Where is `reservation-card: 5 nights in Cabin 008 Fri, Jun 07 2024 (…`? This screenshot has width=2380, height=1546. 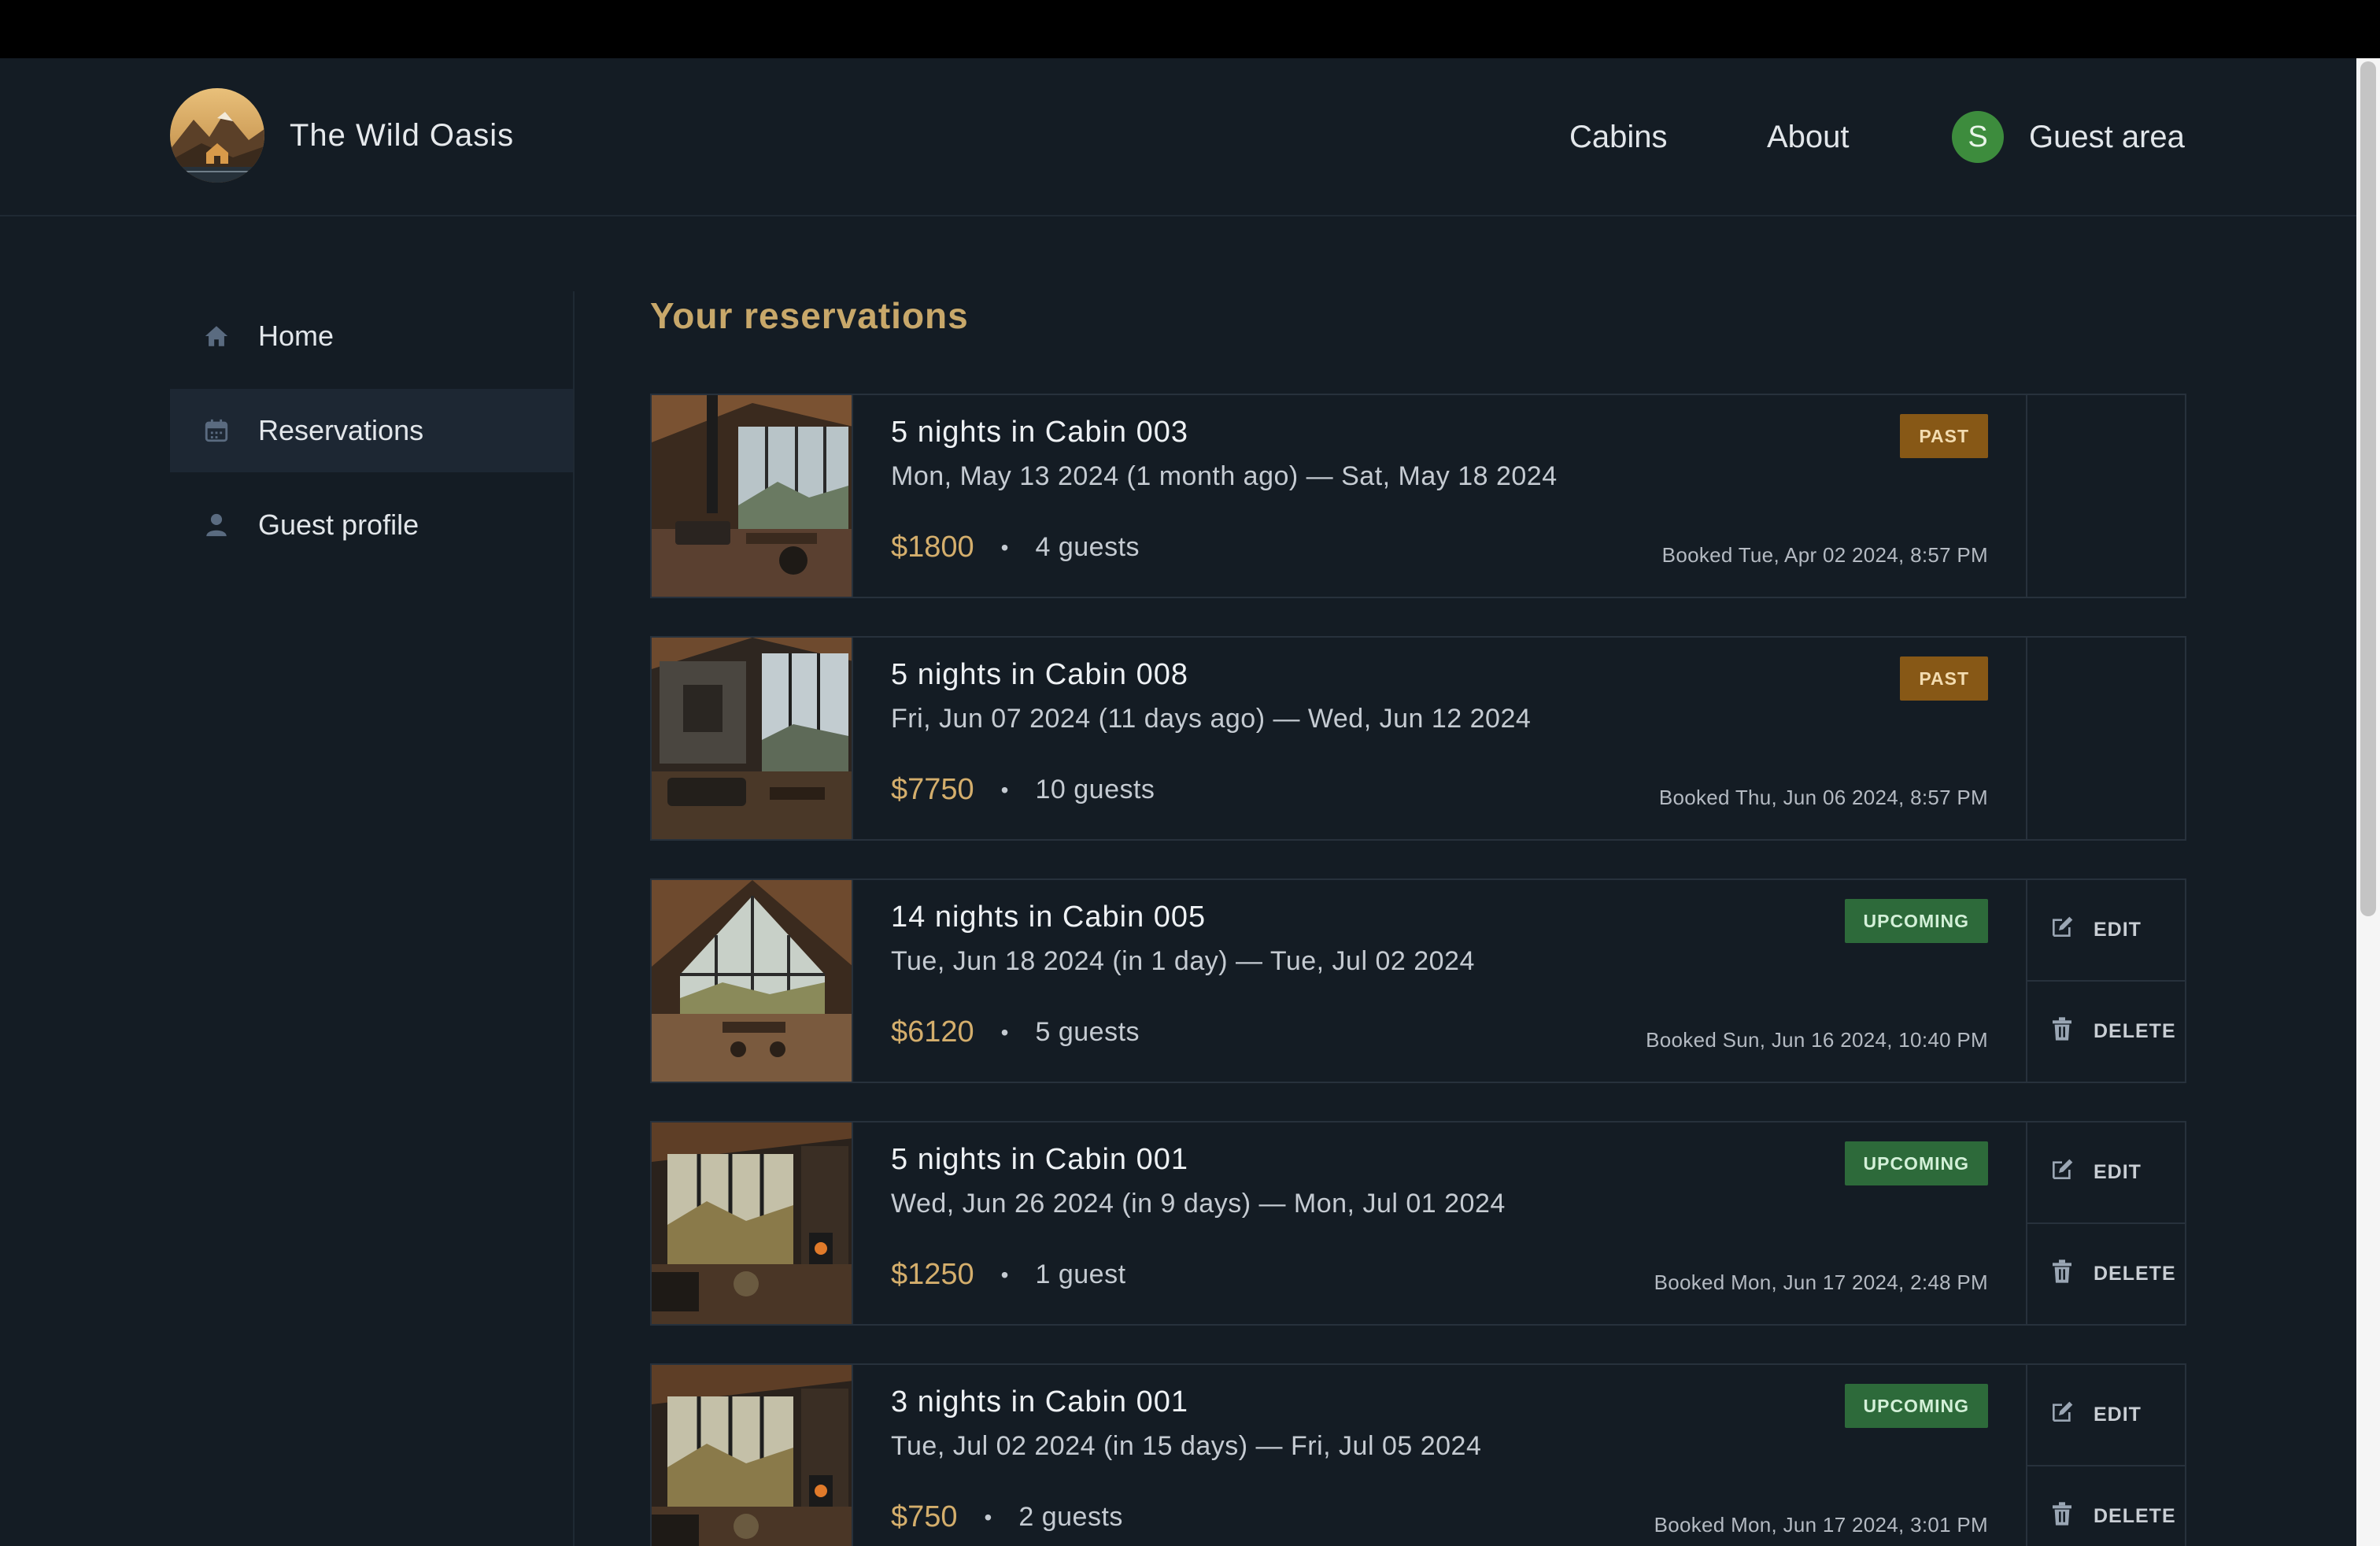
reservation-card: 5 nights in Cabin 008 Fri, Jun 07 2024 (… is located at coordinates (1418, 738).